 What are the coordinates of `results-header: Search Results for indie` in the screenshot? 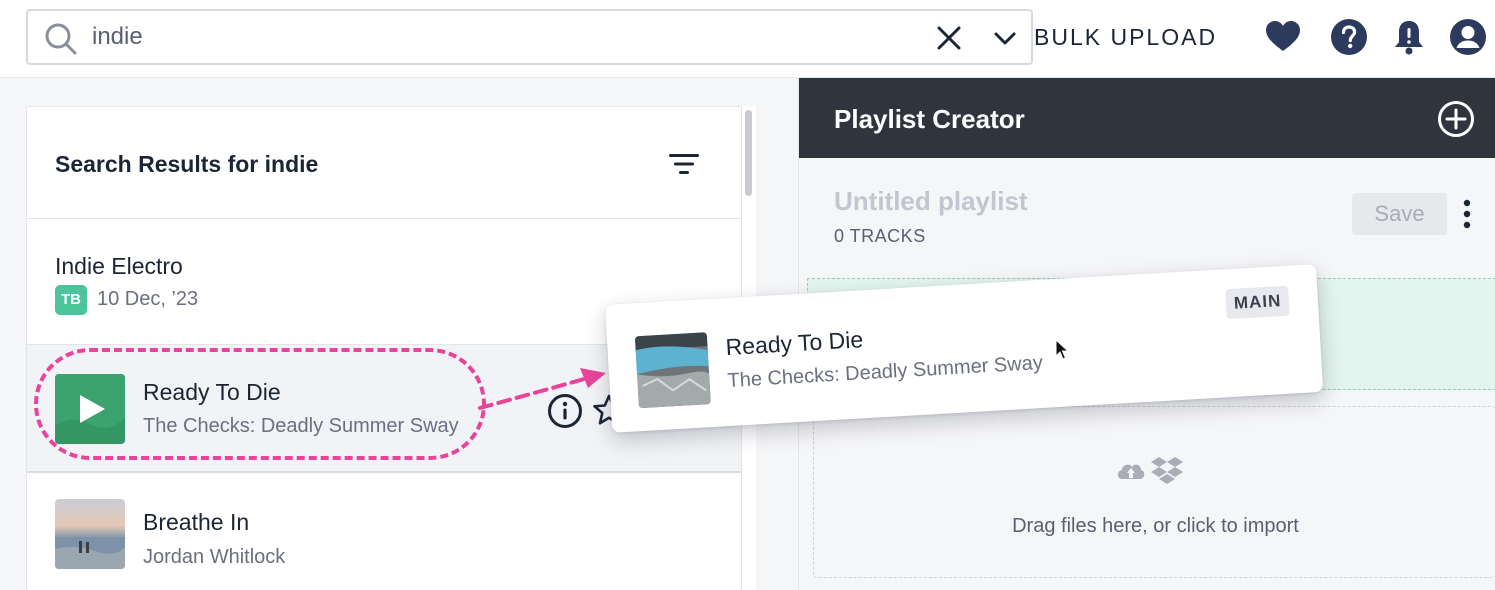 It's located at (384, 163).